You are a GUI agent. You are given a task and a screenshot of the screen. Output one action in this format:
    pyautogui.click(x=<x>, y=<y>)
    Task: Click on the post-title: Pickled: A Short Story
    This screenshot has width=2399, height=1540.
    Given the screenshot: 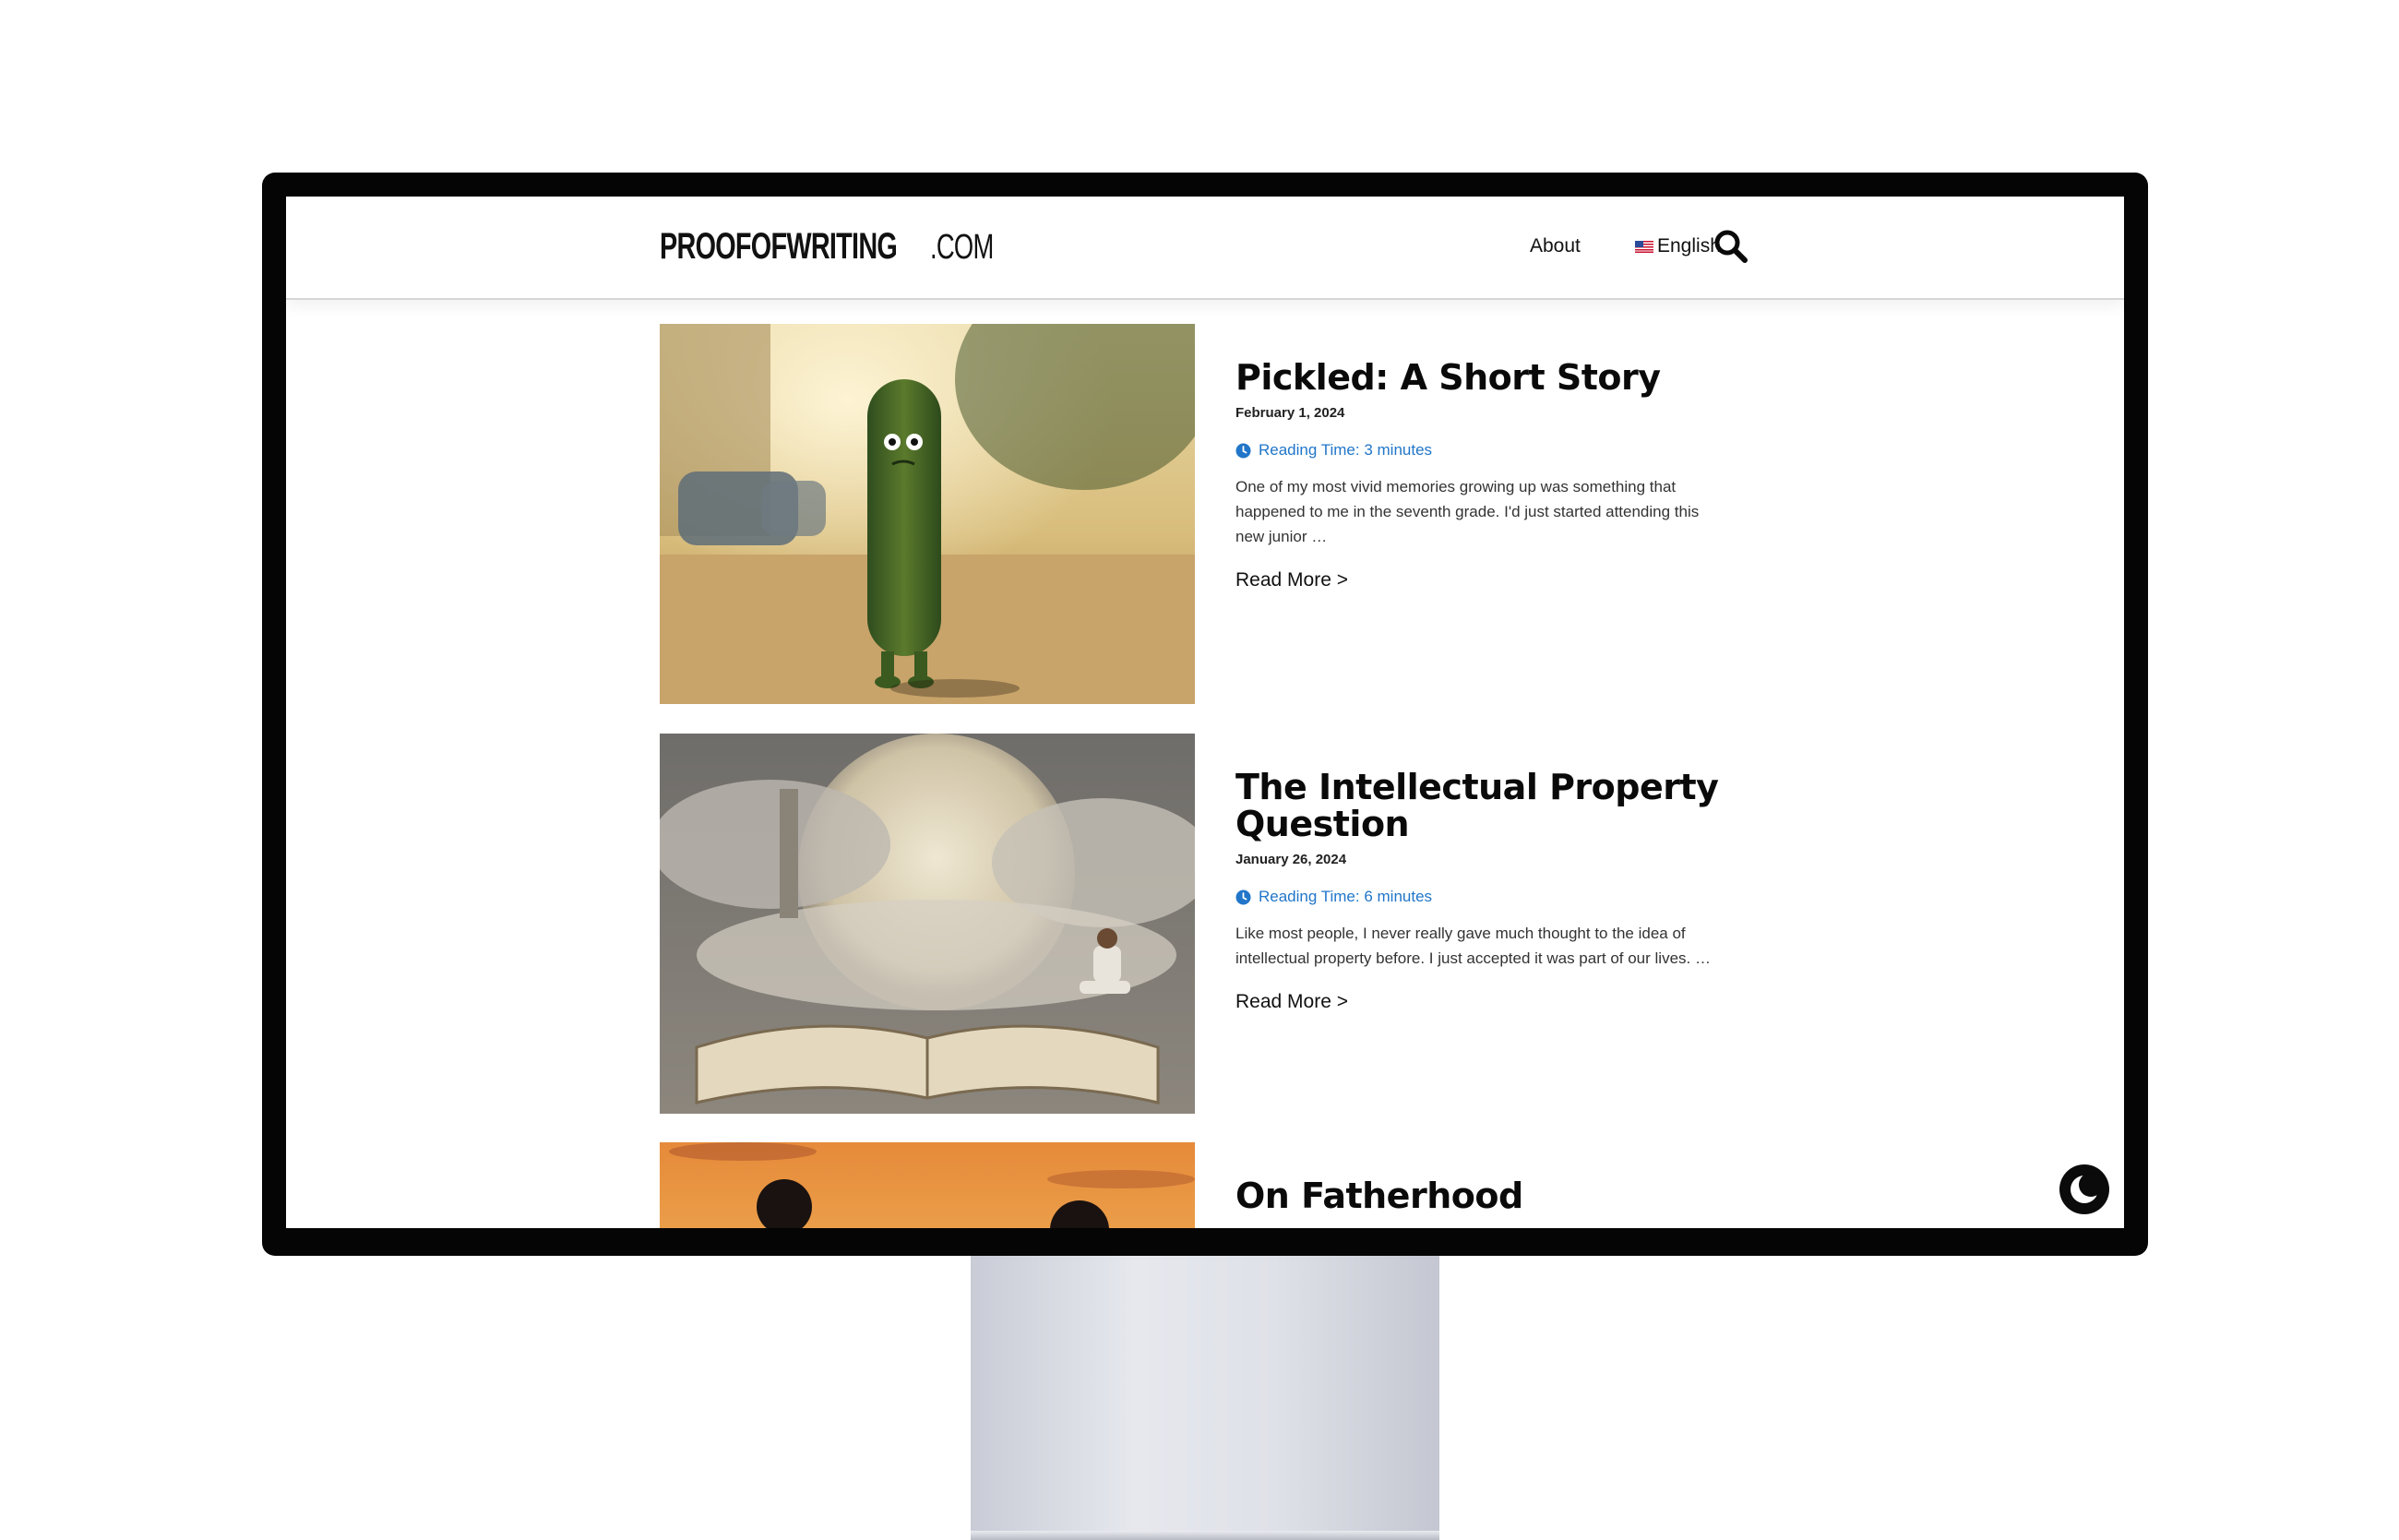 What is the action you would take?
    pyautogui.click(x=1484, y=377)
    